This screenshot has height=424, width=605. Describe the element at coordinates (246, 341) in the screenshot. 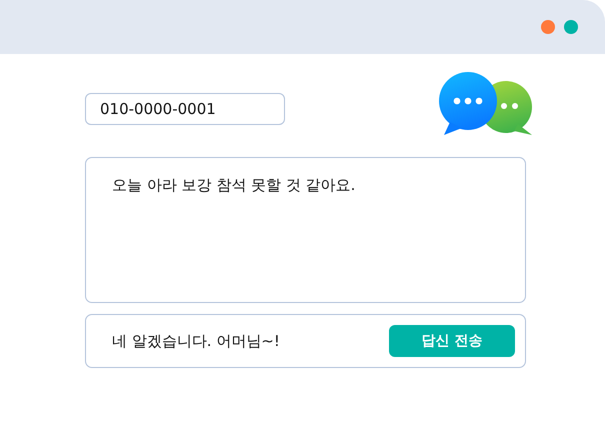

I see `reply-field: 네 알겠습니다. 어머님~!` at that location.